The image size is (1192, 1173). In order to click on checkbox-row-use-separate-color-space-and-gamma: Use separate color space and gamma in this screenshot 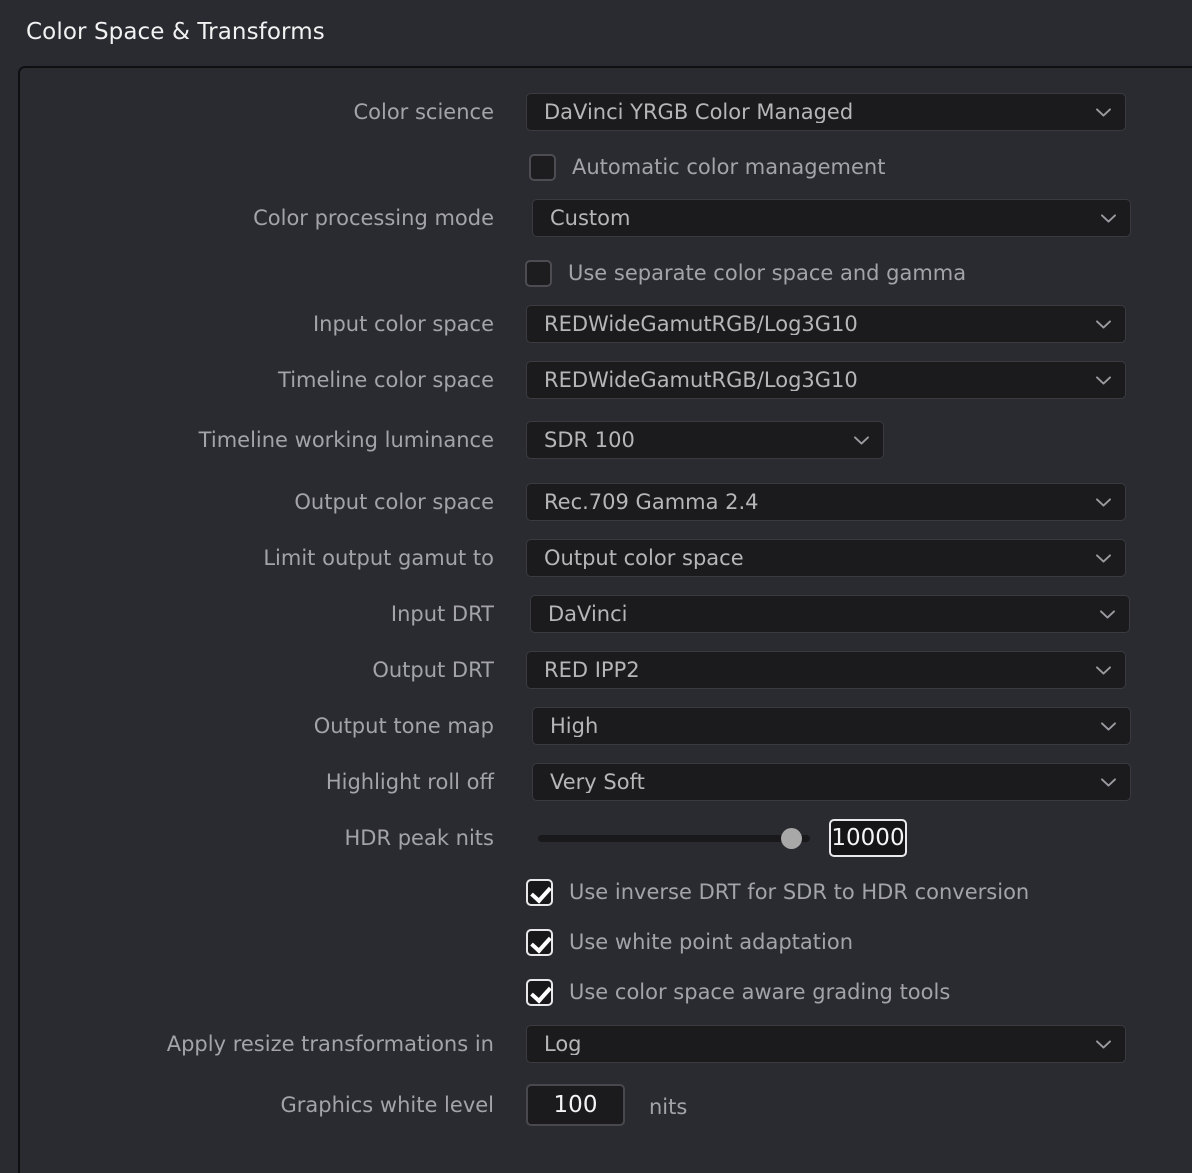, I will do `click(745, 273)`.